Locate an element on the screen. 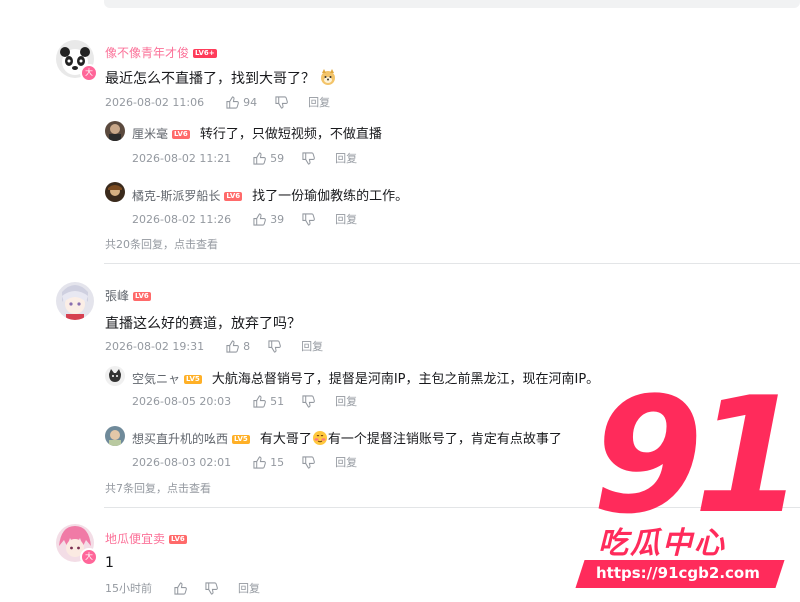 The width and height of the screenshot is (800, 602). view-more-replies-link: 共20条回复，点击查看 is located at coordinates (161, 244).